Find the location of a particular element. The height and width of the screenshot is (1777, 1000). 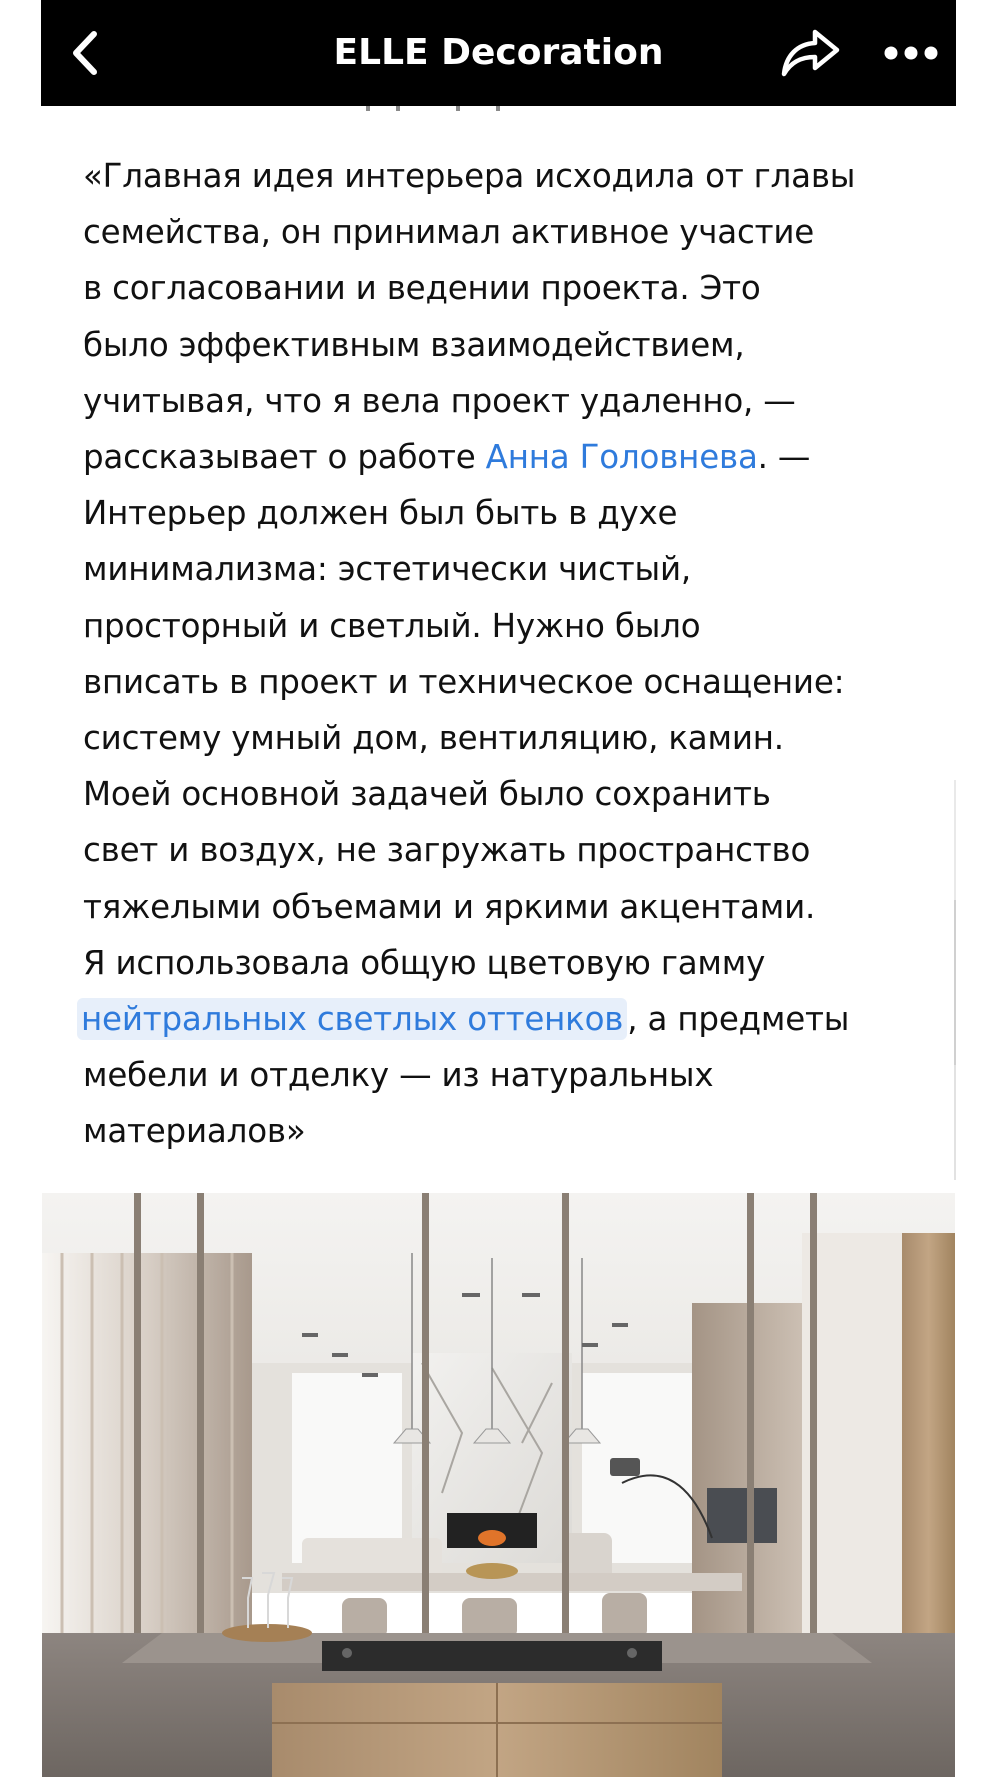

scrolled-text-remnant is located at coordinates (498, 109).